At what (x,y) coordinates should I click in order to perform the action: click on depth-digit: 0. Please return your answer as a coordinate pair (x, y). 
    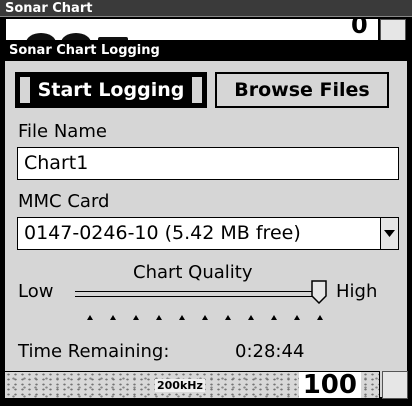
    Looking at the image, I should click on (359, 29).